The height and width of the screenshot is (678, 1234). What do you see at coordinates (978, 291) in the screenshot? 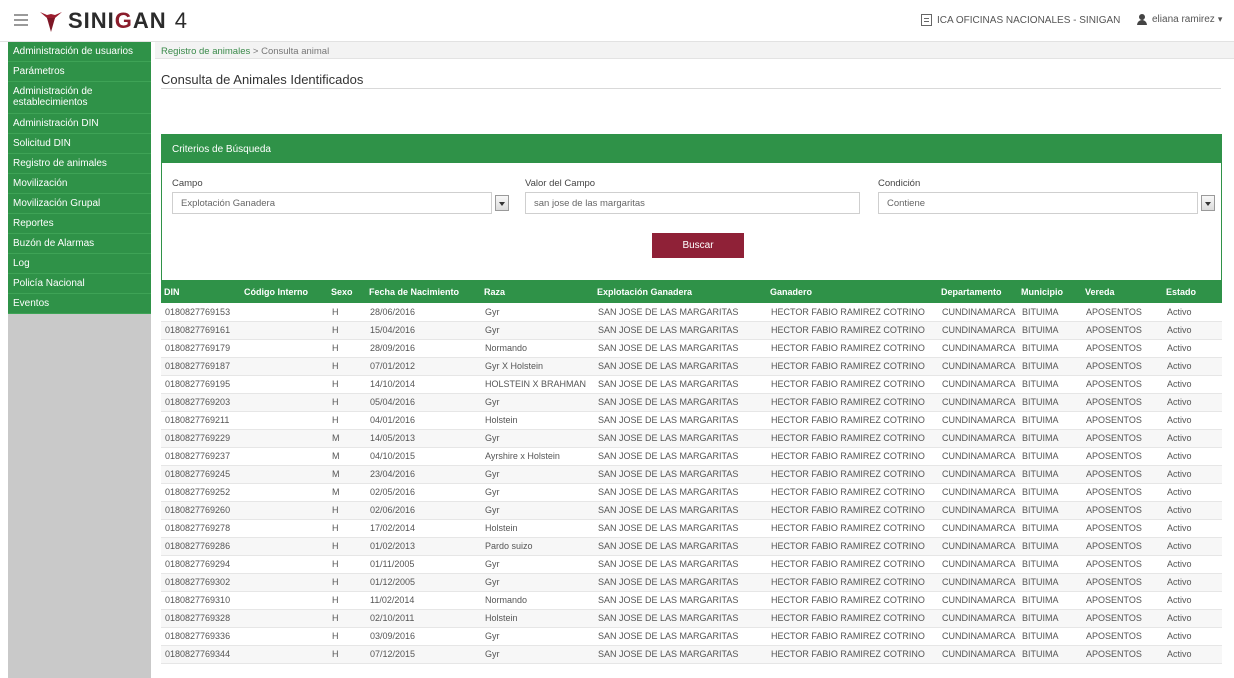
I see `column-header-departamento: Departamento` at bounding box center [978, 291].